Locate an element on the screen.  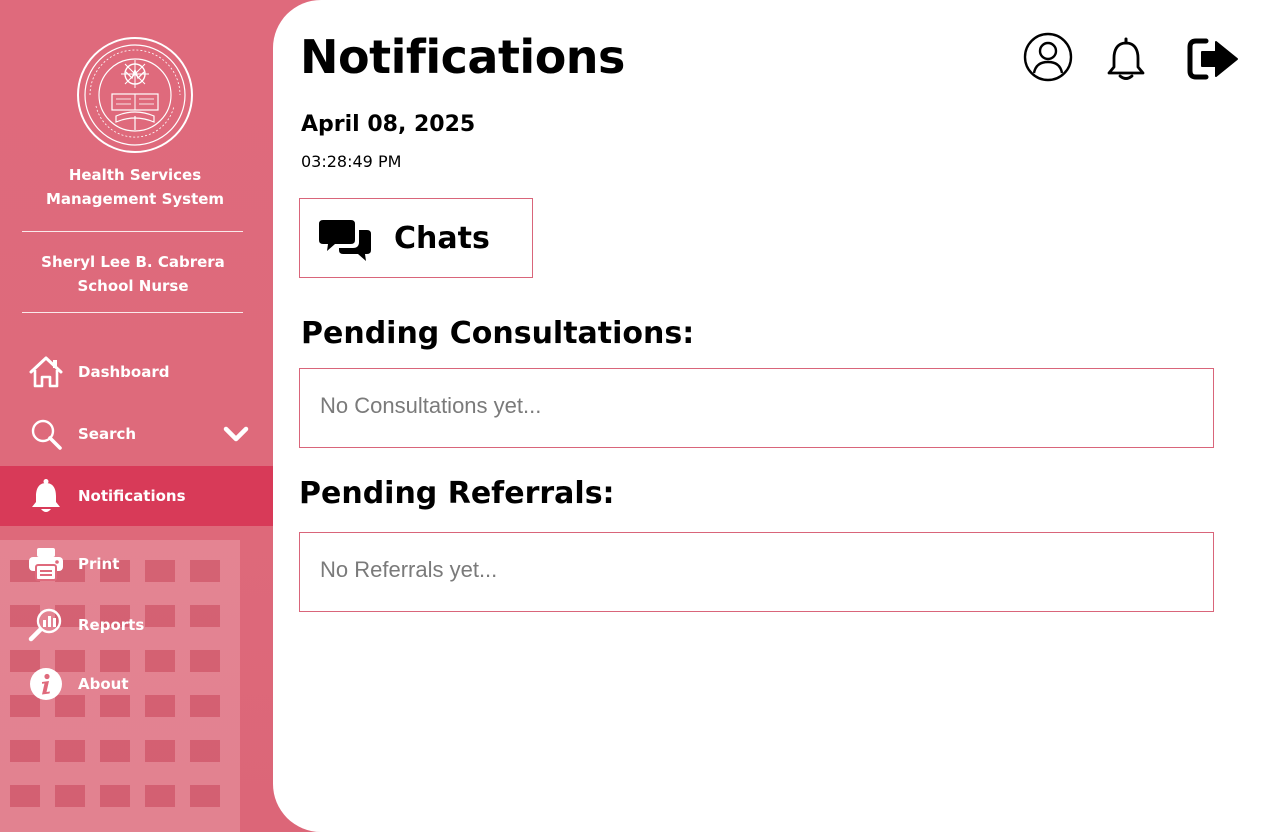
profile-icon is located at coordinates (1048, 57).